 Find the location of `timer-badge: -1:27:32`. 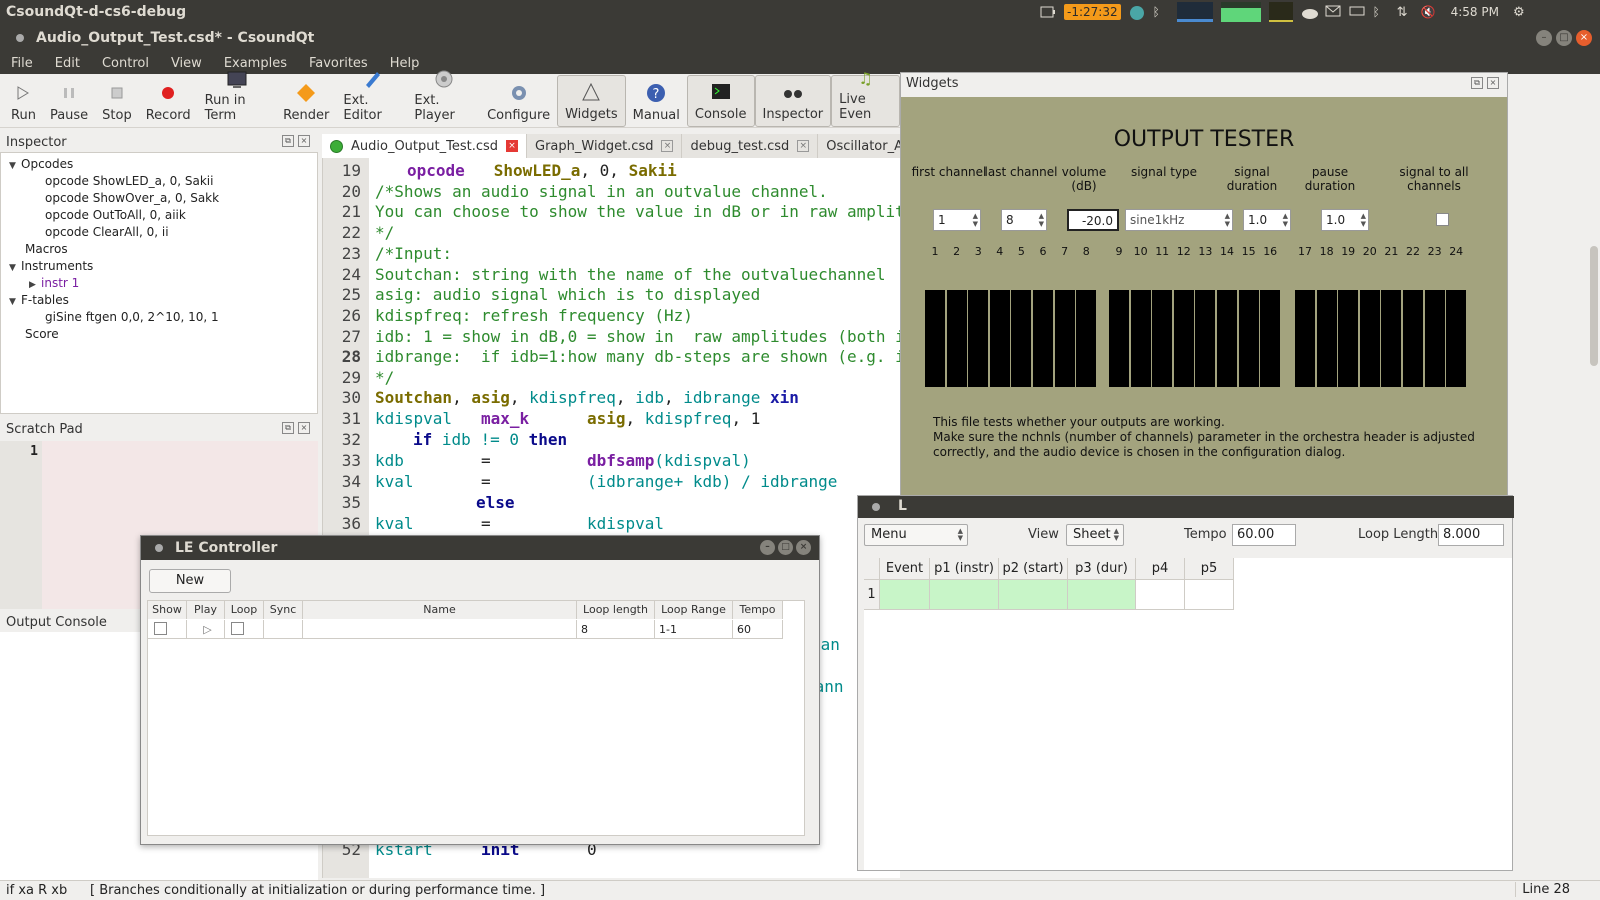

timer-badge: -1:27:32 is located at coordinates (1092, 12).